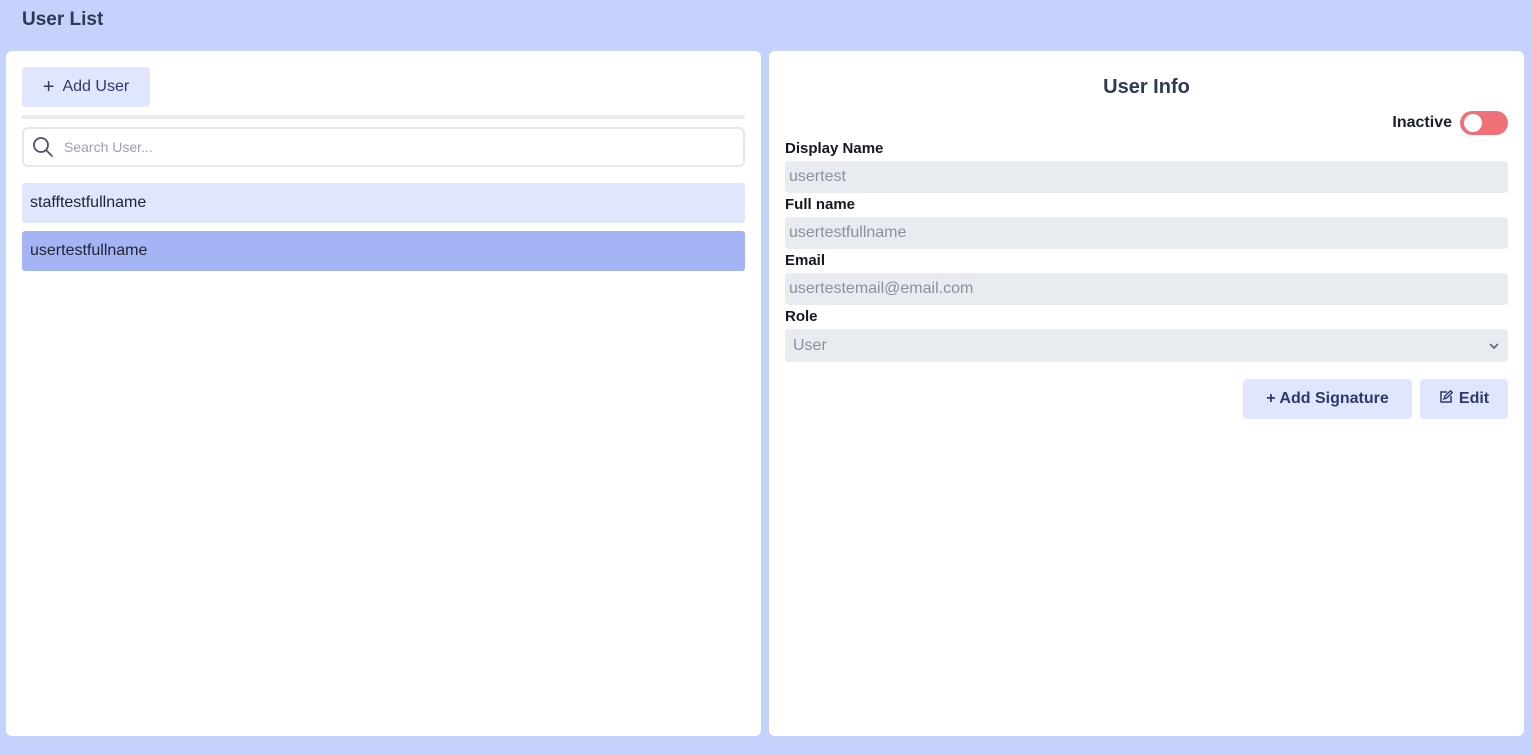  I want to click on plus-icon: +, so click(48, 87).